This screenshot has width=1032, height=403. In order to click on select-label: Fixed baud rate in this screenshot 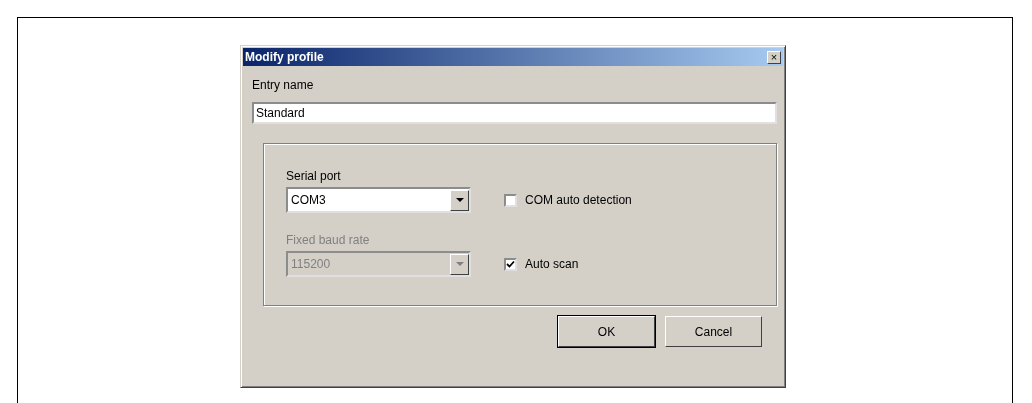, I will do `click(328, 240)`.